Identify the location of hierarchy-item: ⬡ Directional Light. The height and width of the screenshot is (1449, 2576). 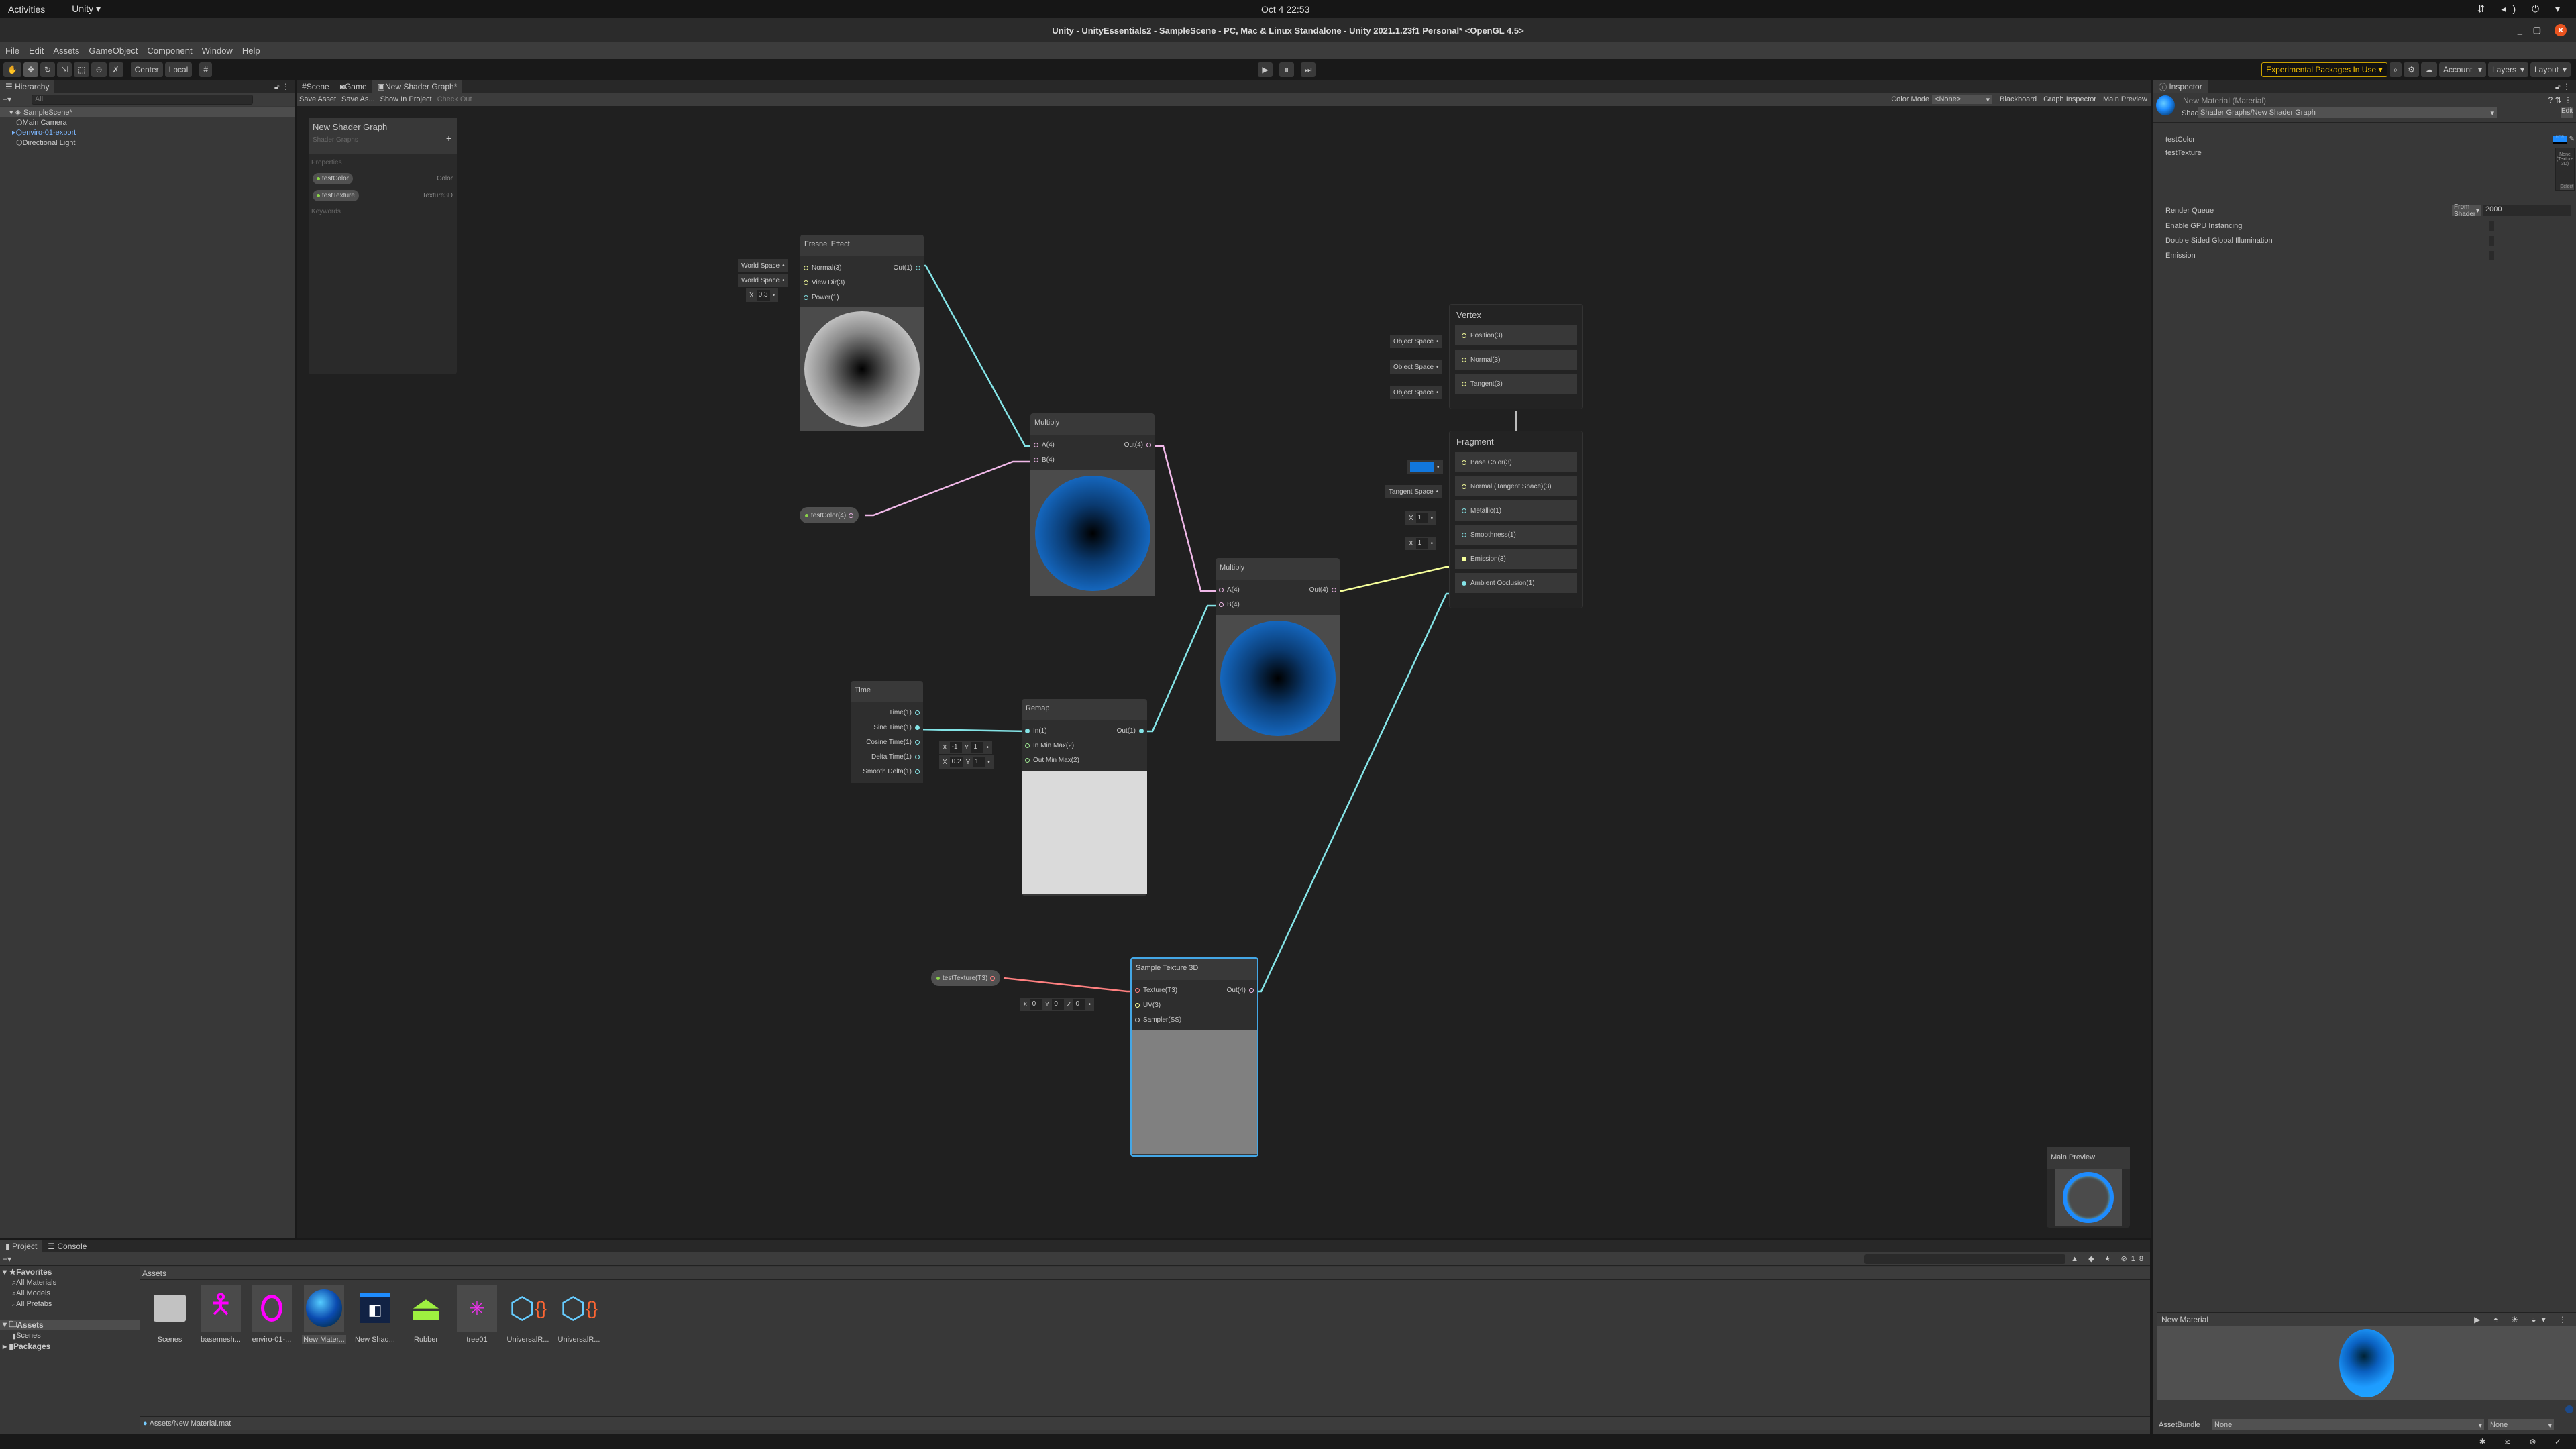
(147, 143).